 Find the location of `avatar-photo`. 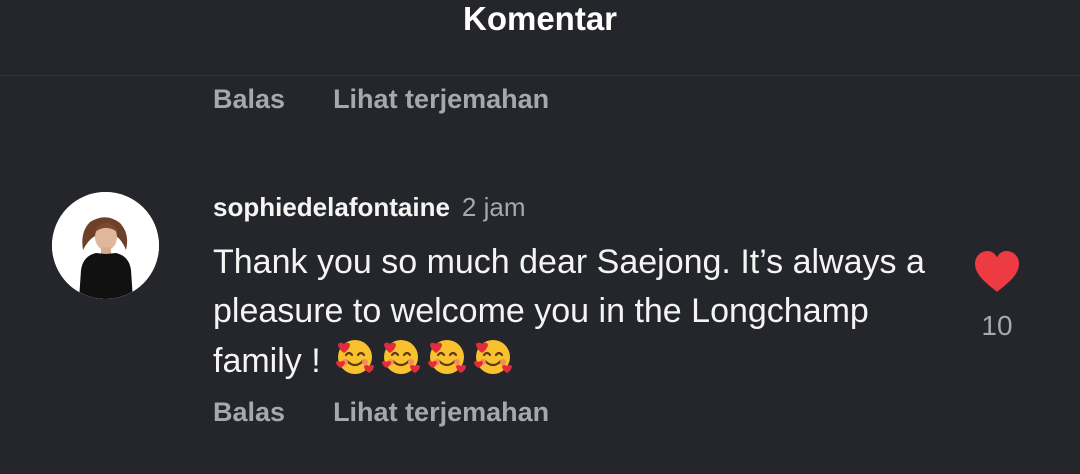

avatar-photo is located at coordinates (105, 245).